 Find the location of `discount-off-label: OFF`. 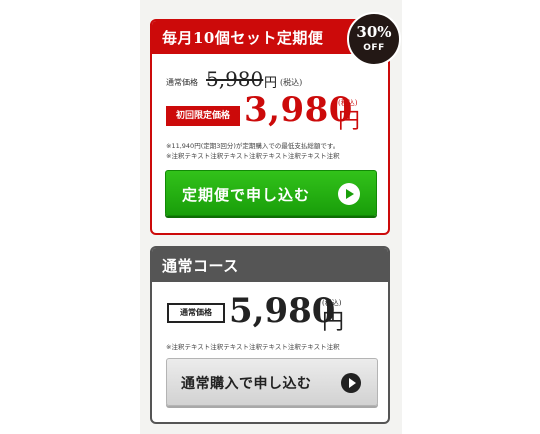

discount-off-label: OFF is located at coordinates (374, 48).